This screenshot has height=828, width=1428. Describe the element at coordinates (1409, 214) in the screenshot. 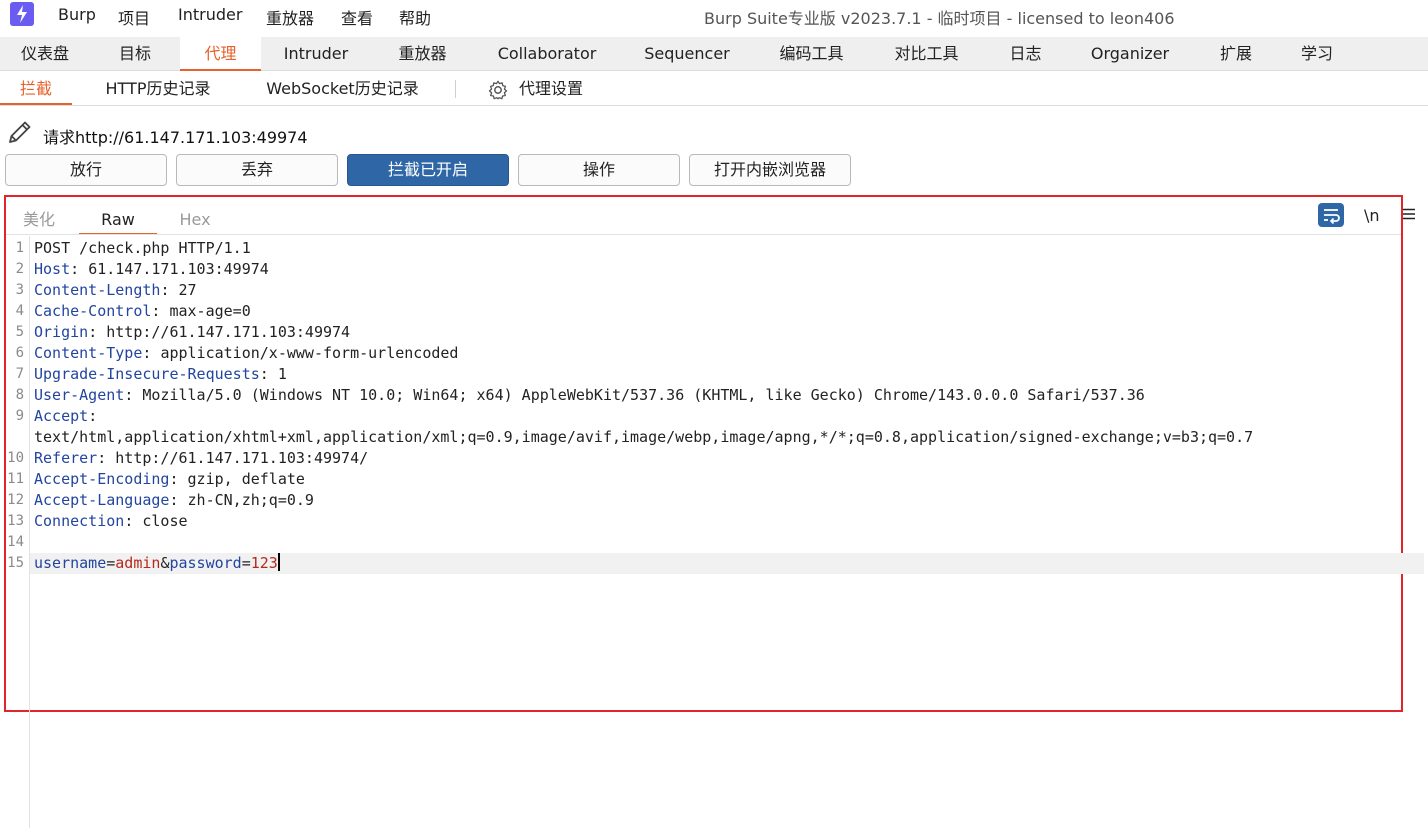

I see `hamburger-menu-icon` at that location.